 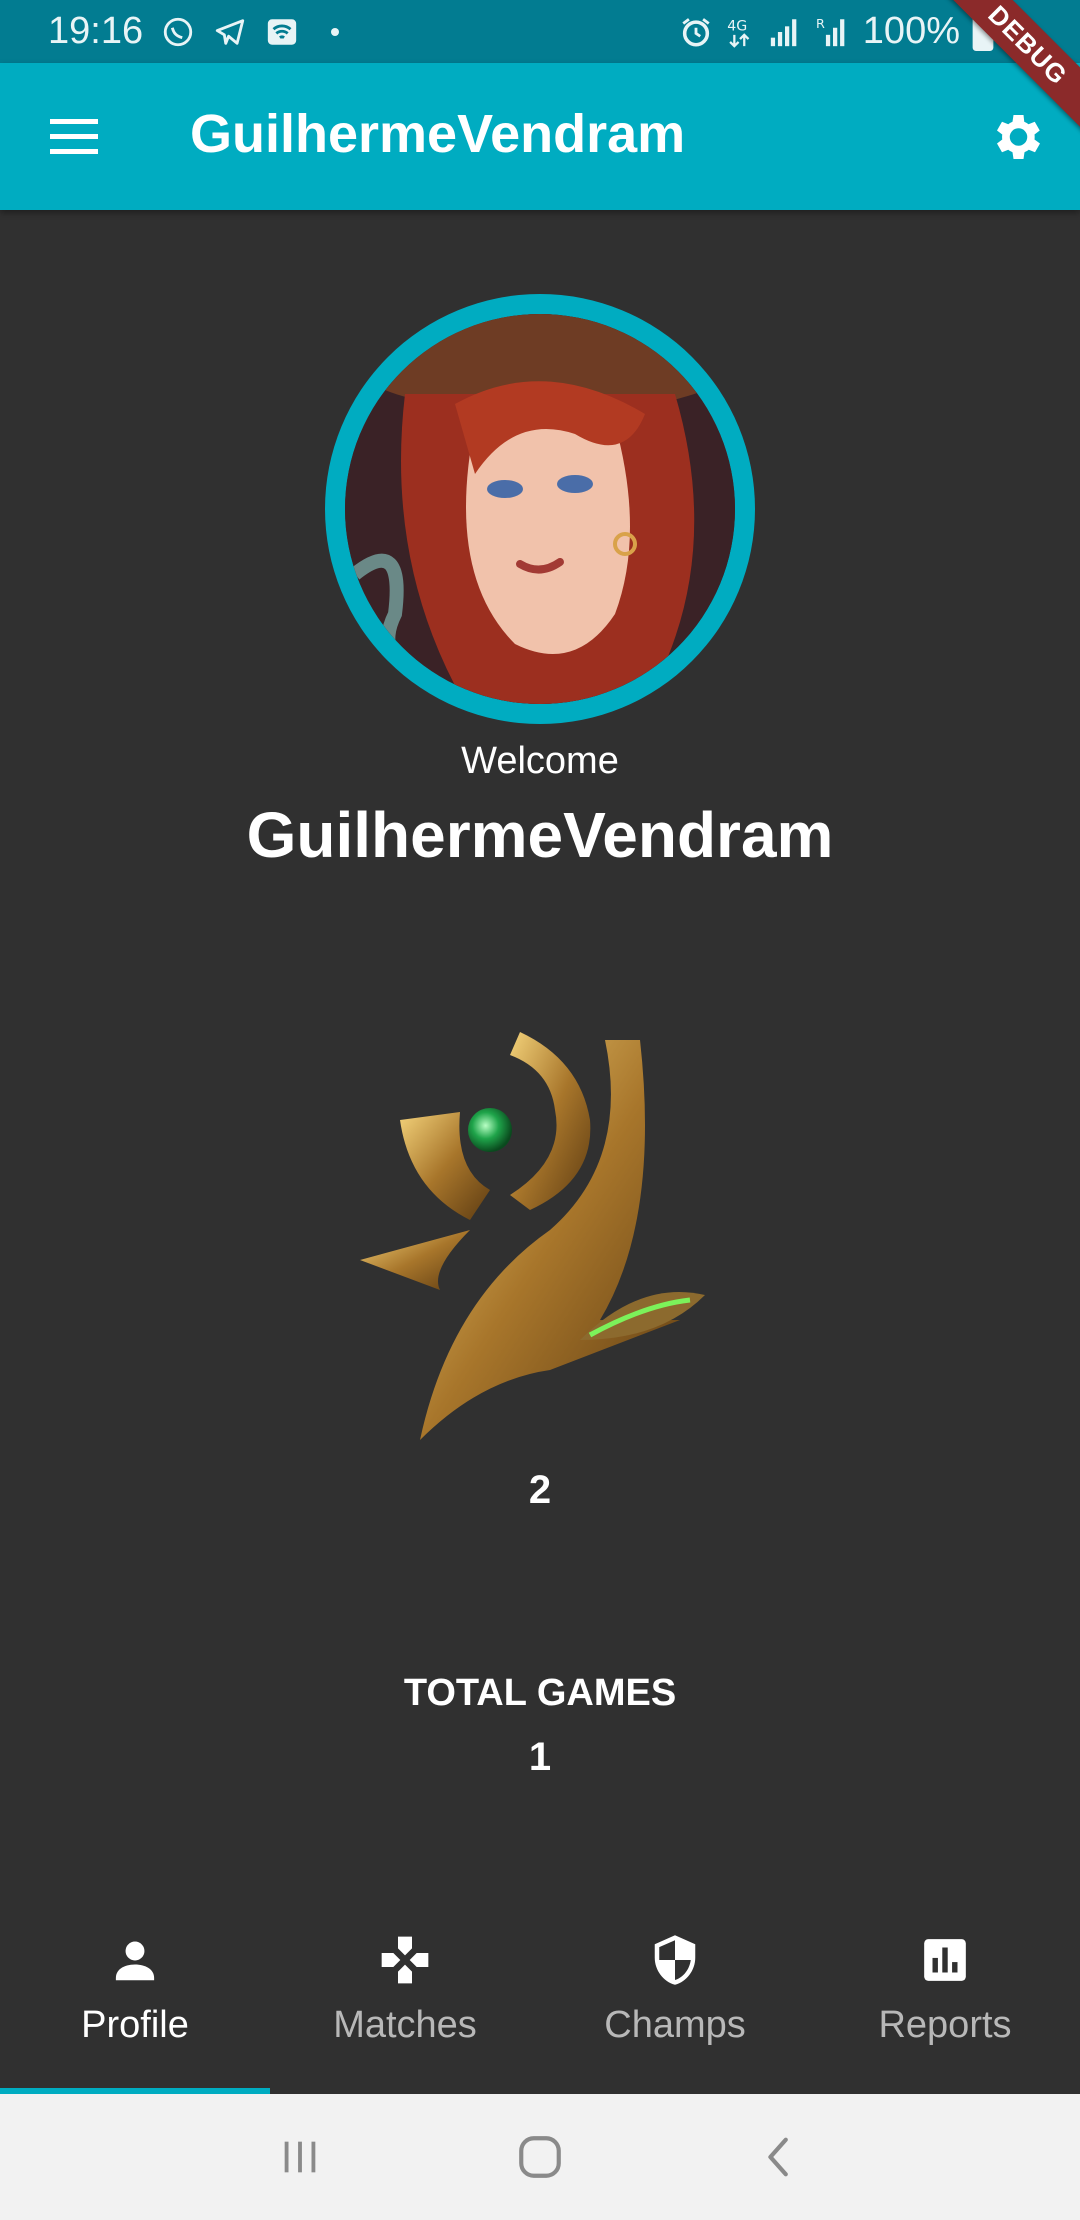 What do you see at coordinates (540, 835) in the screenshot?
I see `profile-username: GuilhermeVendram` at bounding box center [540, 835].